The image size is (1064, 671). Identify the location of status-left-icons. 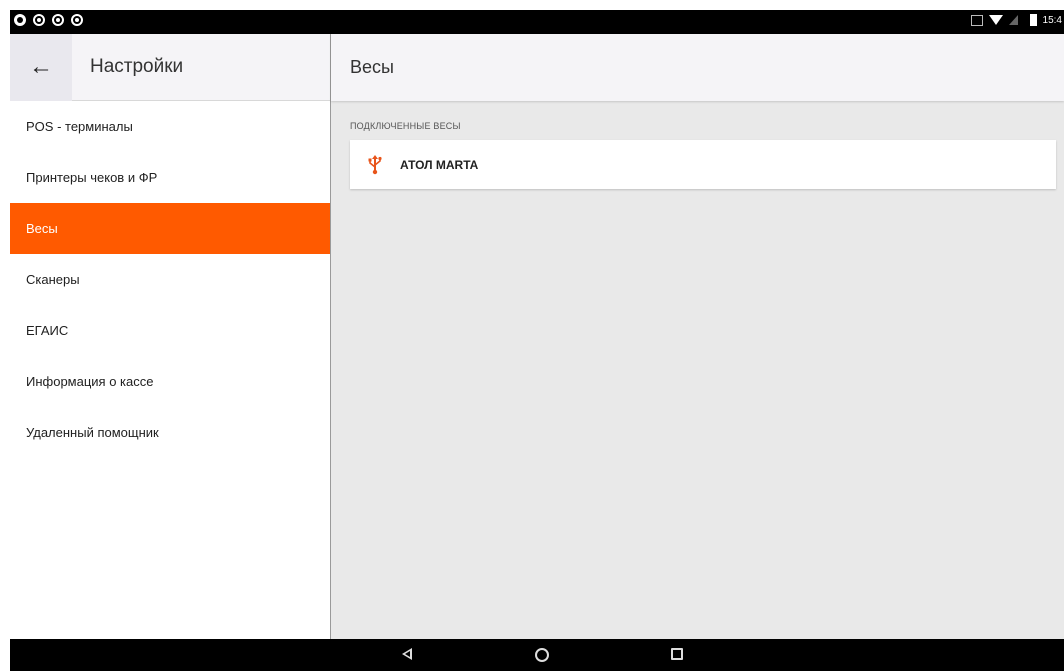
(48, 20).